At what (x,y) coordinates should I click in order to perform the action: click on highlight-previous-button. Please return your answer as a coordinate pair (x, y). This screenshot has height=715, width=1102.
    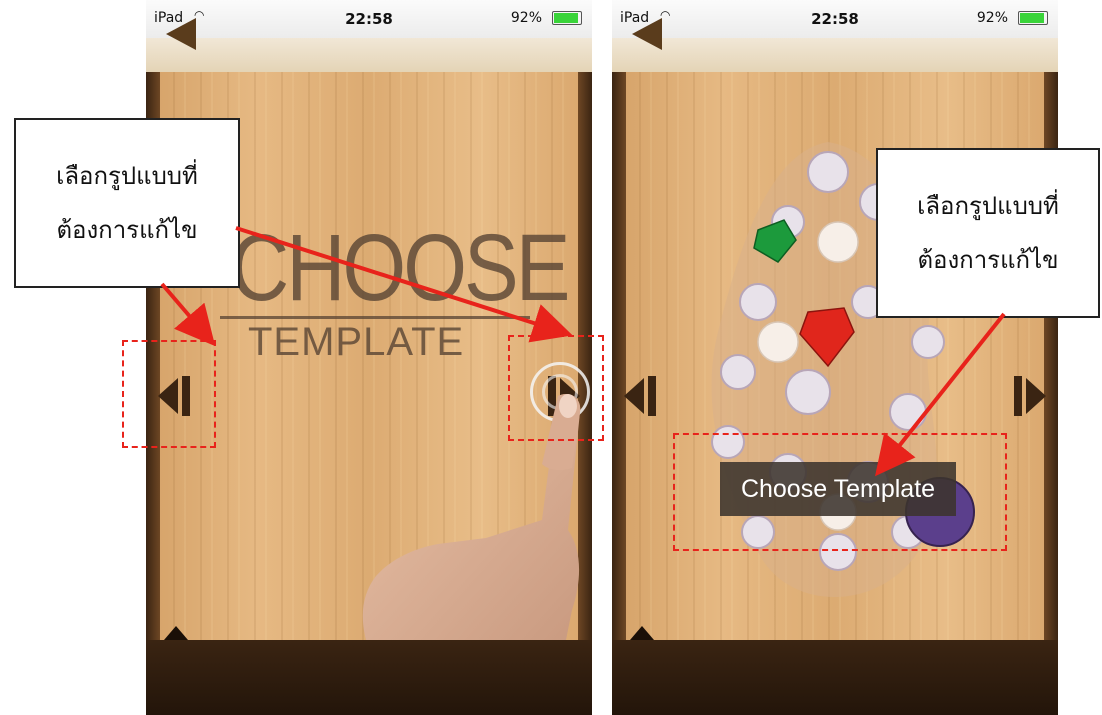
    Looking at the image, I should click on (169, 394).